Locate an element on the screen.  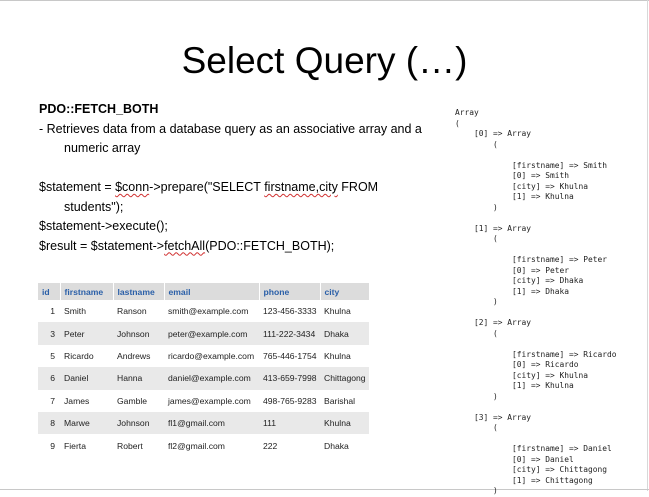
dump-line: [2] => Array is located at coordinates (493, 322).